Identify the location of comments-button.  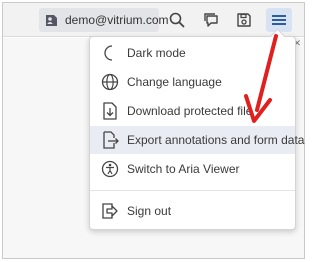
(211, 20).